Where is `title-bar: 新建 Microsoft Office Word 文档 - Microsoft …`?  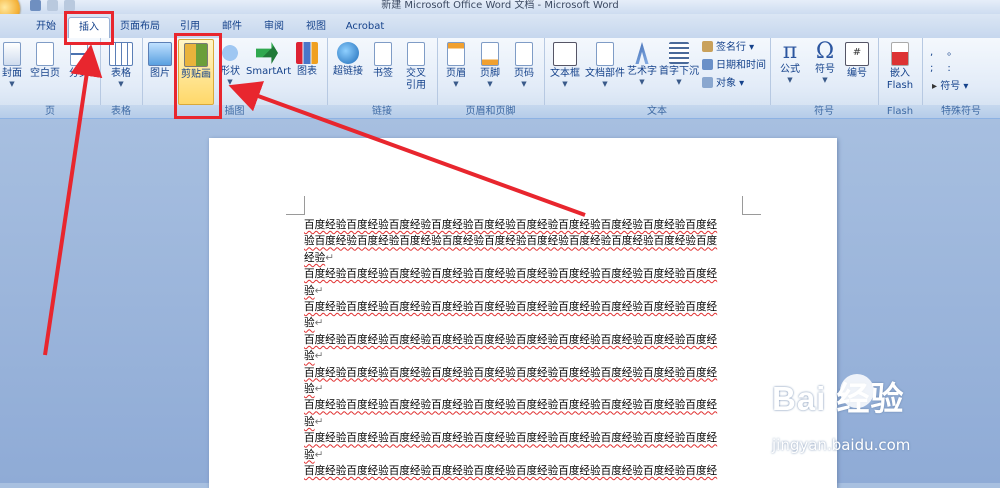
title-bar: 新建 Microsoft Office Word 文档 - Microsoft … is located at coordinates (500, 13).